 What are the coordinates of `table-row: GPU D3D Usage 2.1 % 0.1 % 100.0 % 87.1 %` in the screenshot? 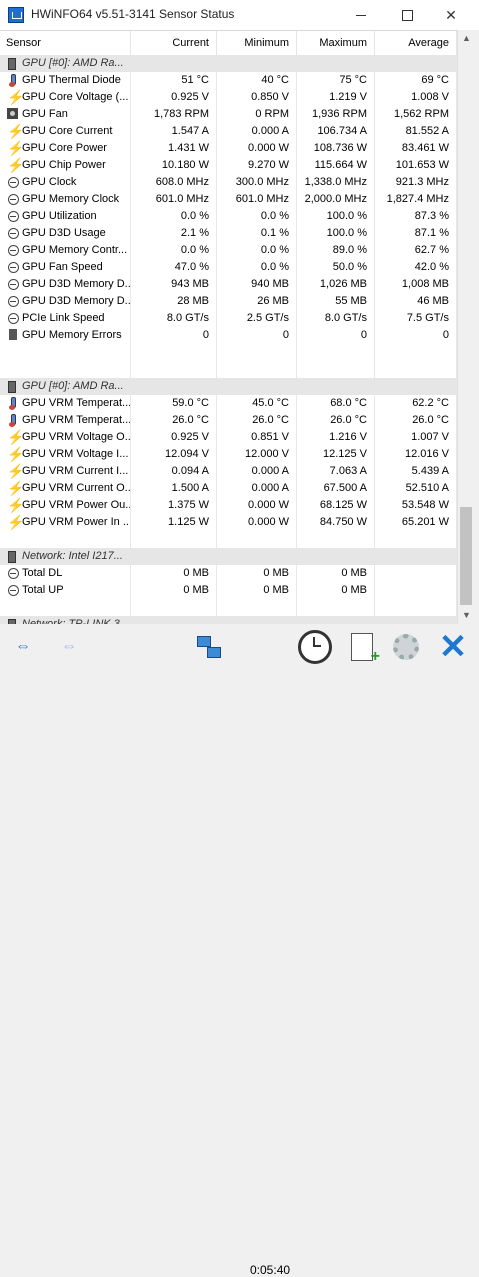 It's located at (228, 233).